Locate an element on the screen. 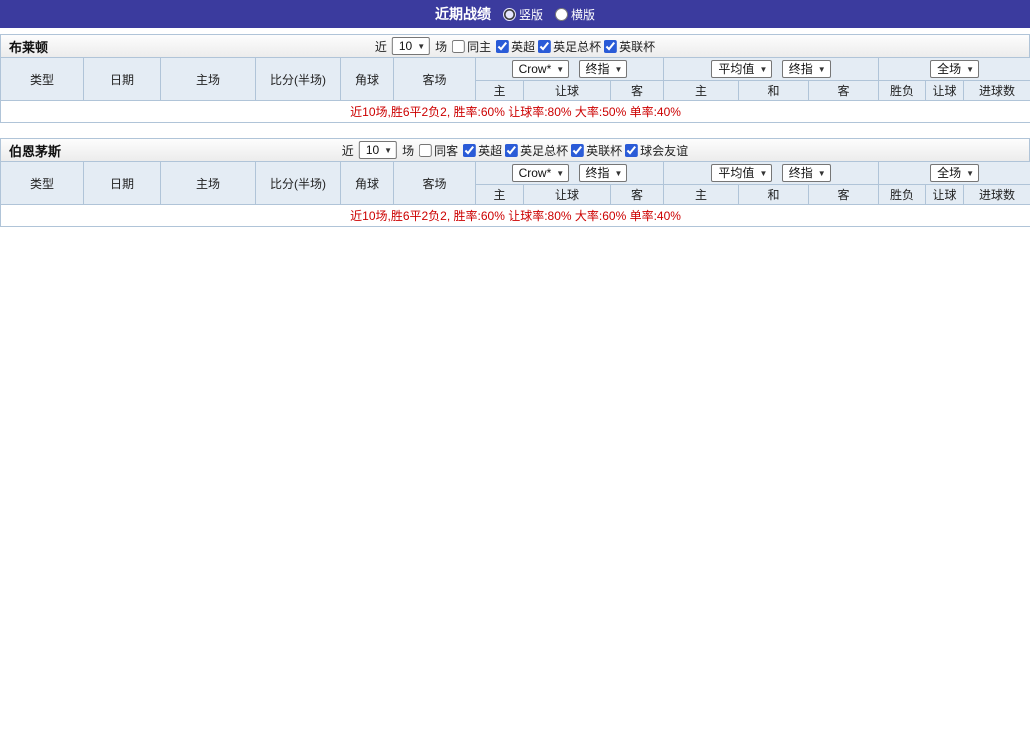  same-venue-filter: 同客 is located at coordinates (438, 150).